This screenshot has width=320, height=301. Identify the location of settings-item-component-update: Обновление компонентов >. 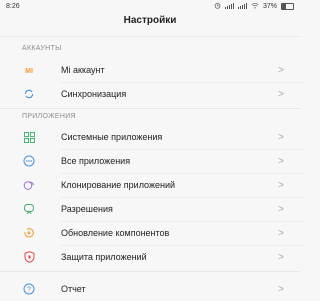
(150, 233).